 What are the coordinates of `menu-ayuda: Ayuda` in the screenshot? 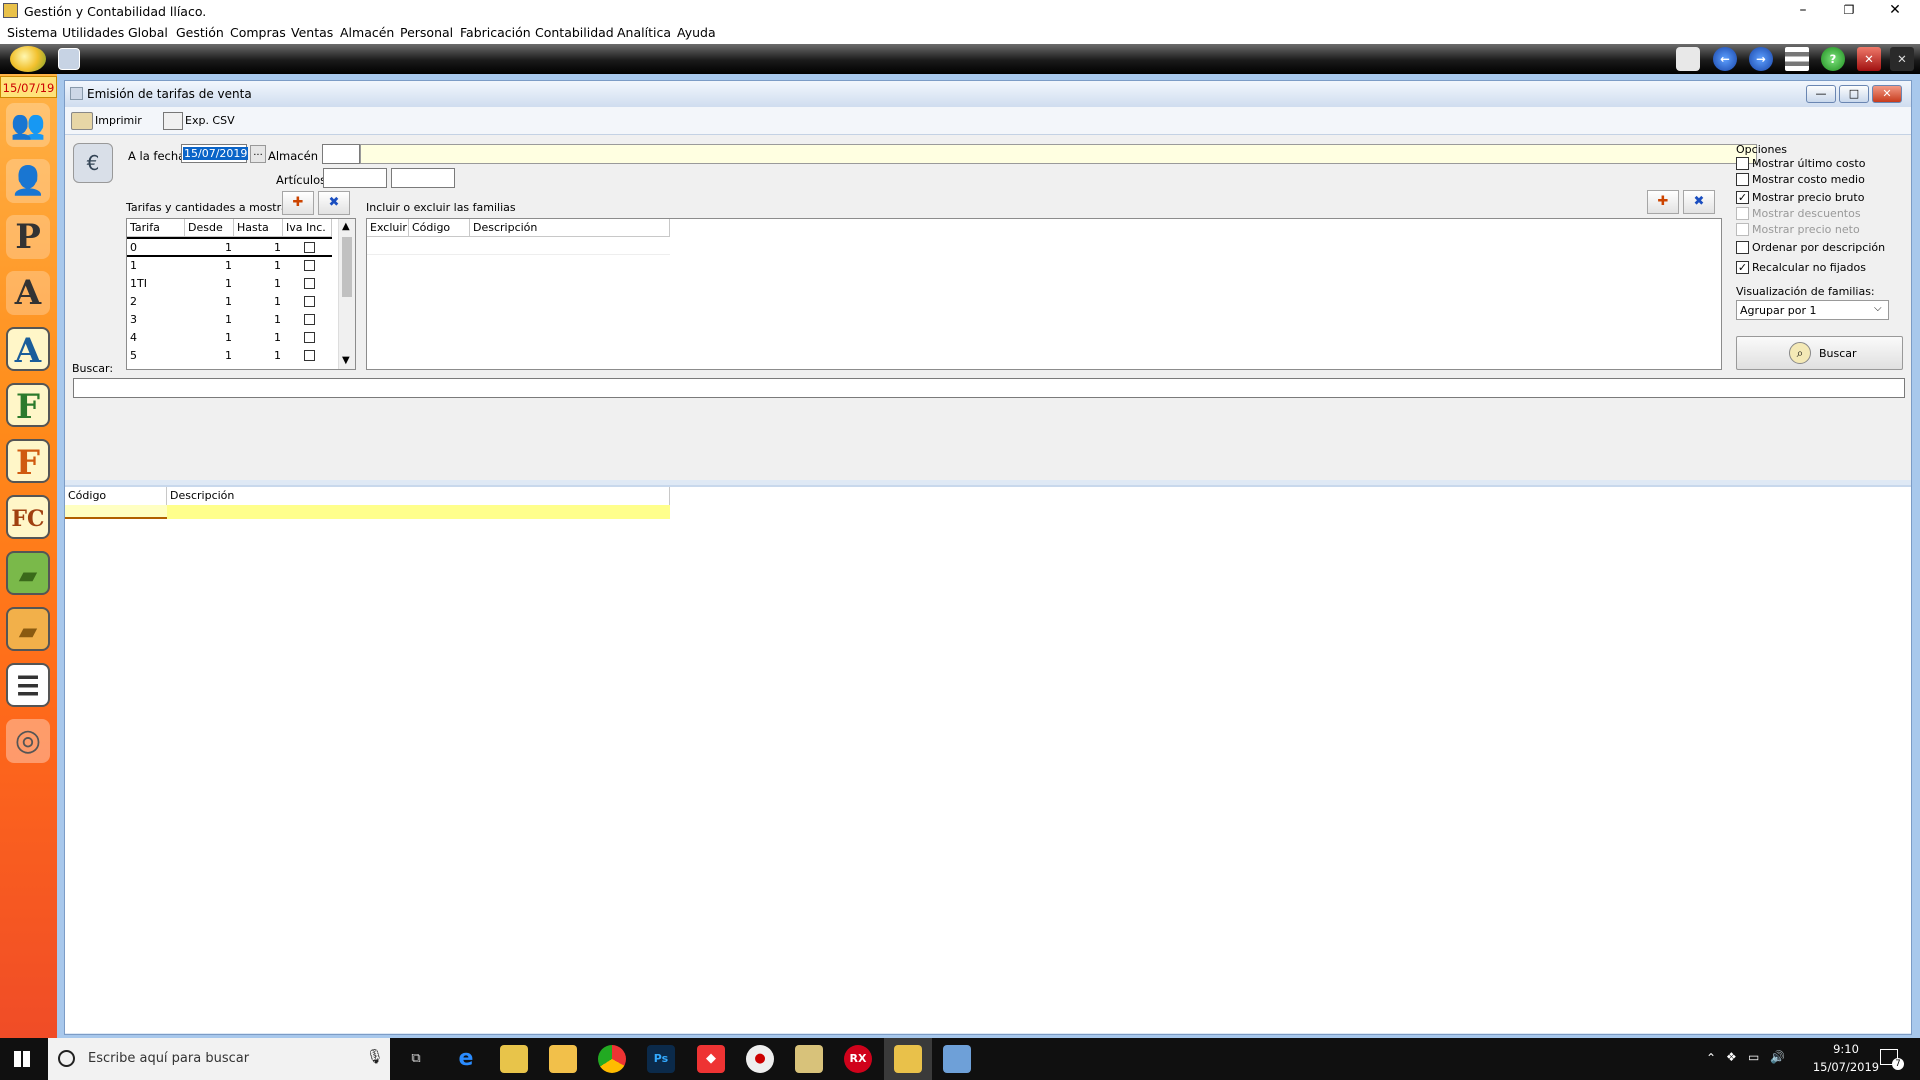 It's located at (696, 32).